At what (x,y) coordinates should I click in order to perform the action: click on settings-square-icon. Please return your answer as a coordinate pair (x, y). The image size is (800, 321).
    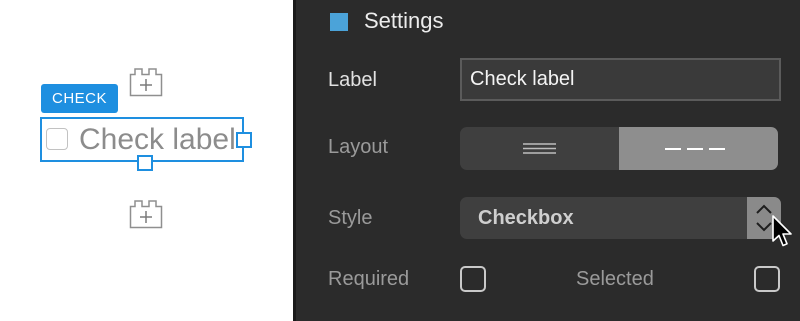
    Looking at the image, I should click on (339, 22).